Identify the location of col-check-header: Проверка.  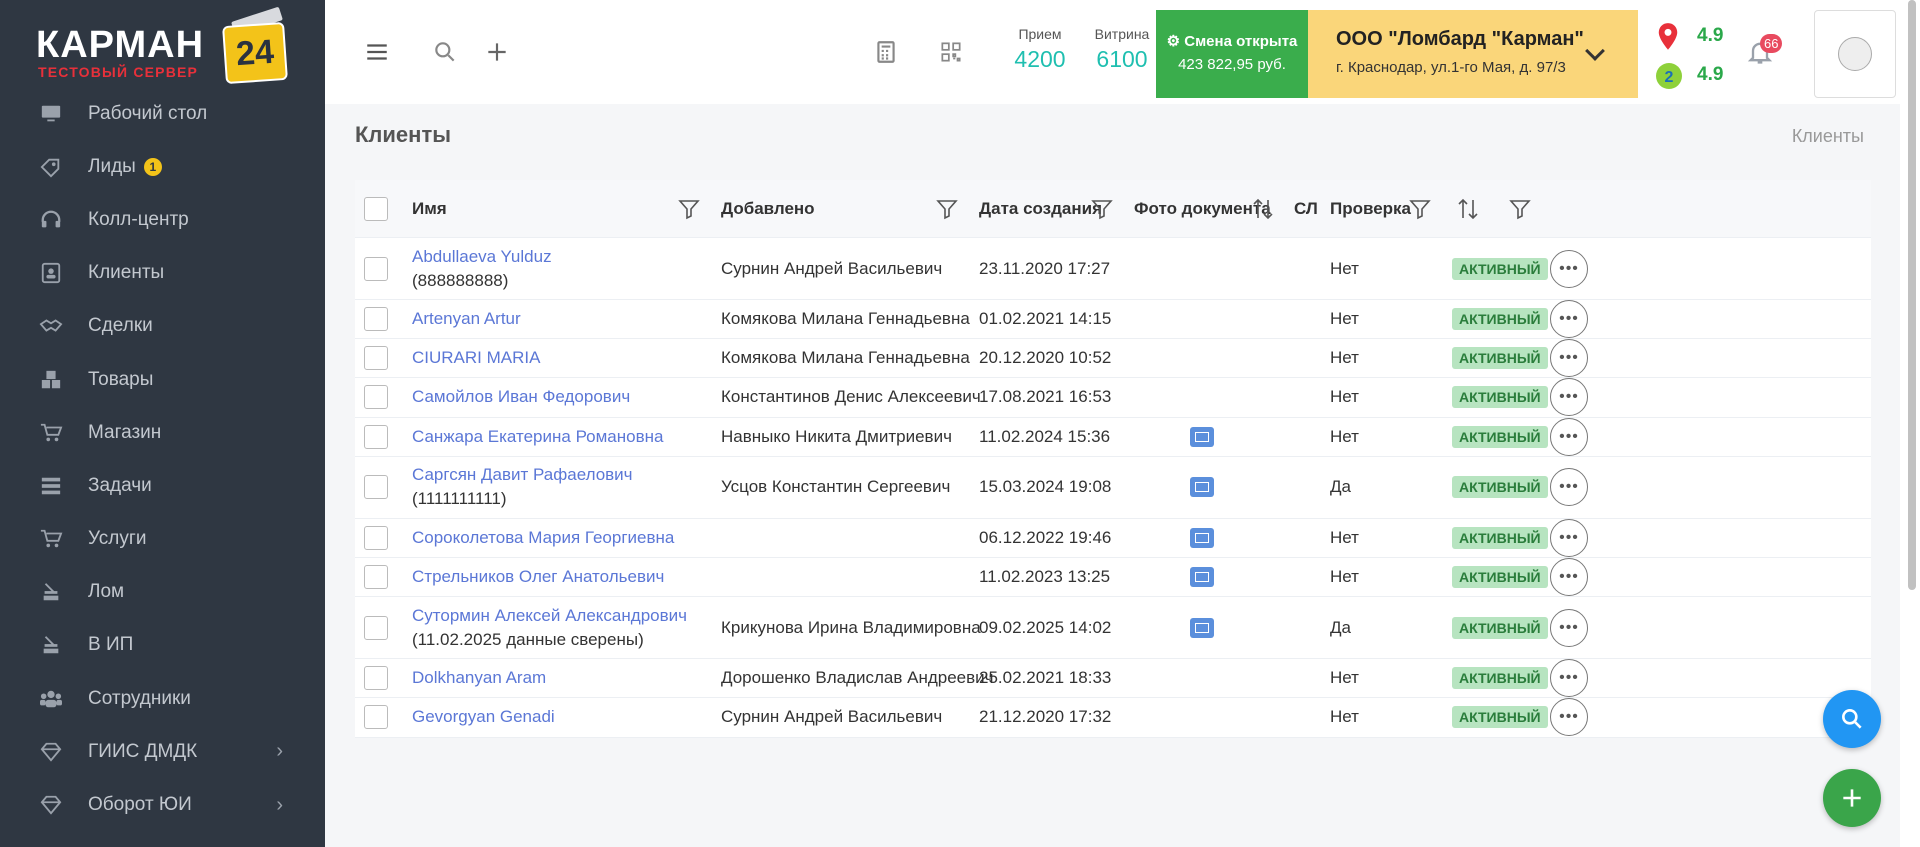
(1370, 208).